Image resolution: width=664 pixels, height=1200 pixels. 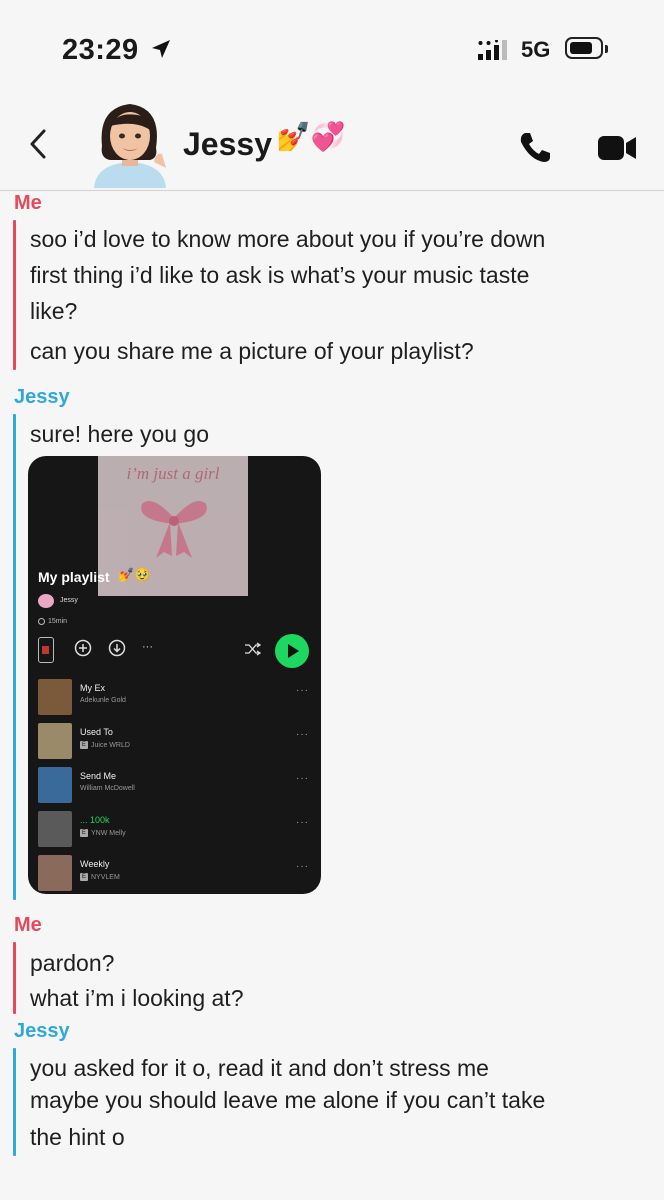 I want to click on chat-header: Jessy 💅💞, so click(x=332, y=141).